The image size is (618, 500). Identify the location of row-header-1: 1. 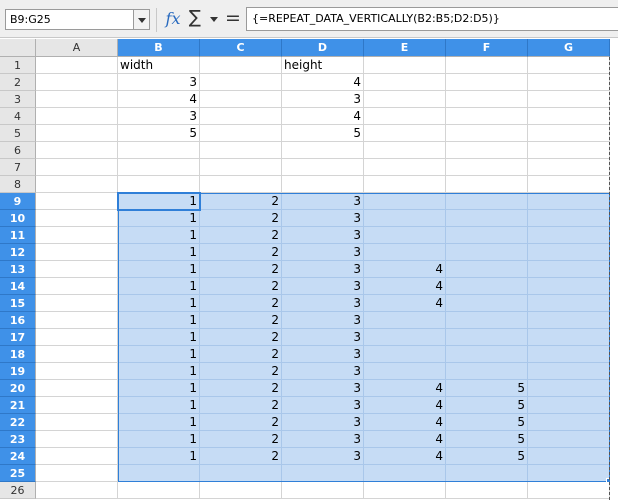
(18, 65).